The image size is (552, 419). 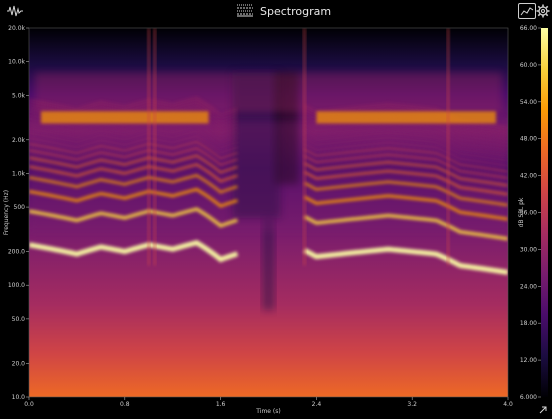 What do you see at coordinates (528, 397) in the screenshot?
I see `colorbar-tick-label: 6.000` at bounding box center [528, 397].